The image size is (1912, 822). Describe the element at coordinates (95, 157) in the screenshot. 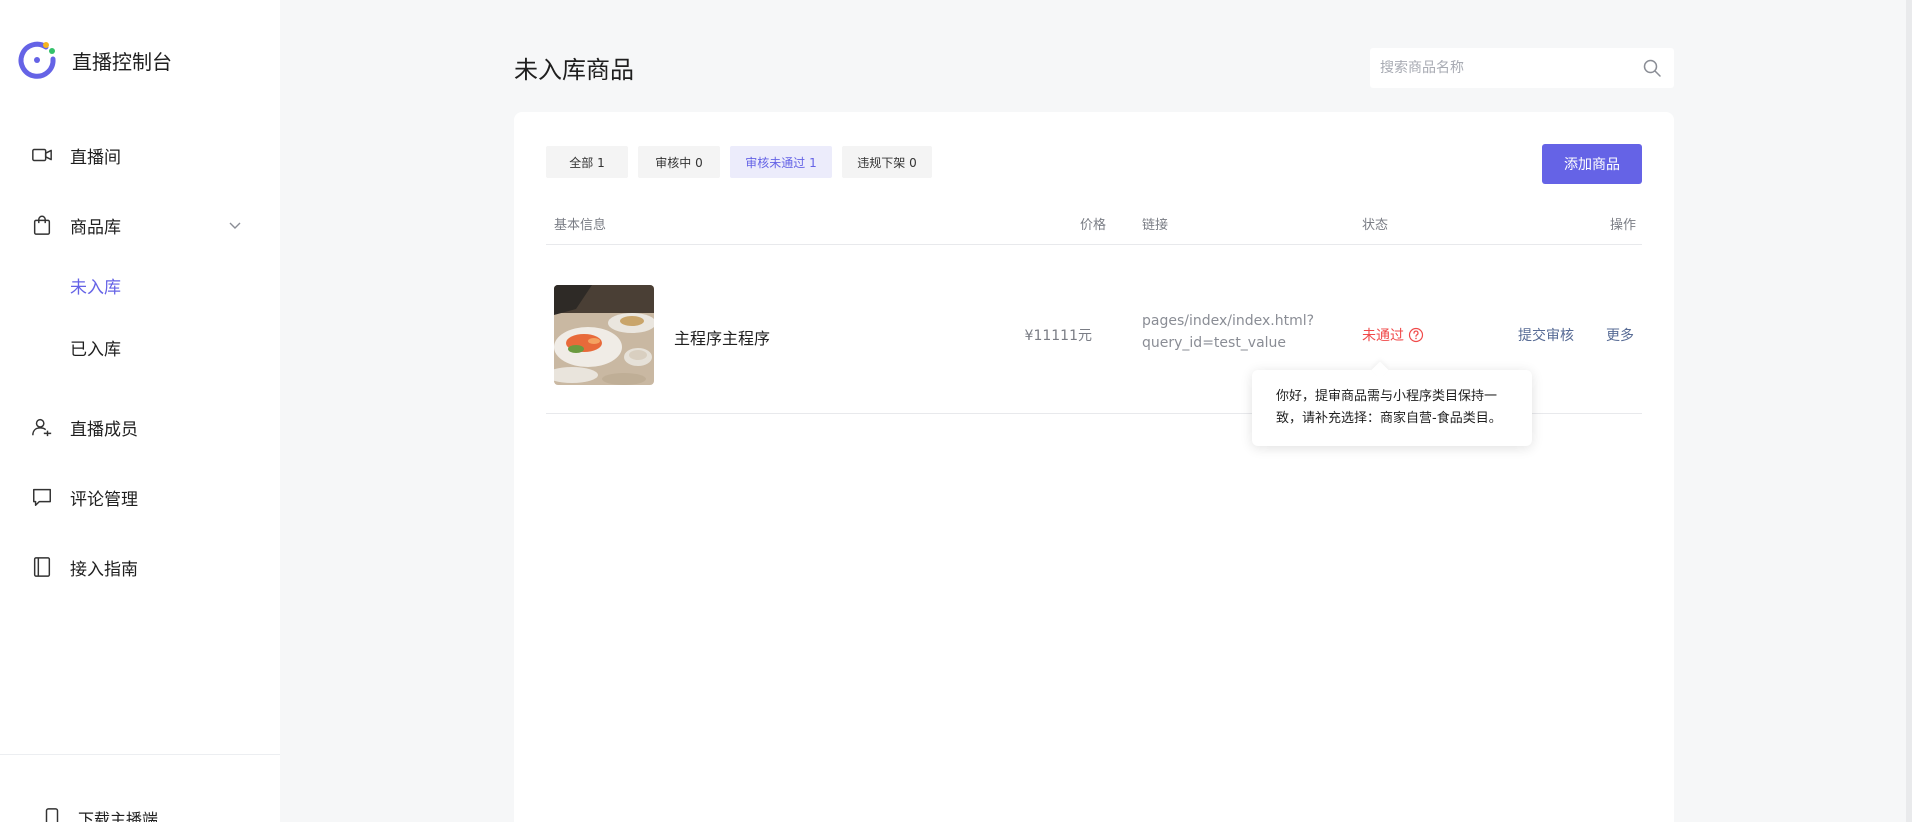

I see `sidebar-item-label: 直播间` at that location.